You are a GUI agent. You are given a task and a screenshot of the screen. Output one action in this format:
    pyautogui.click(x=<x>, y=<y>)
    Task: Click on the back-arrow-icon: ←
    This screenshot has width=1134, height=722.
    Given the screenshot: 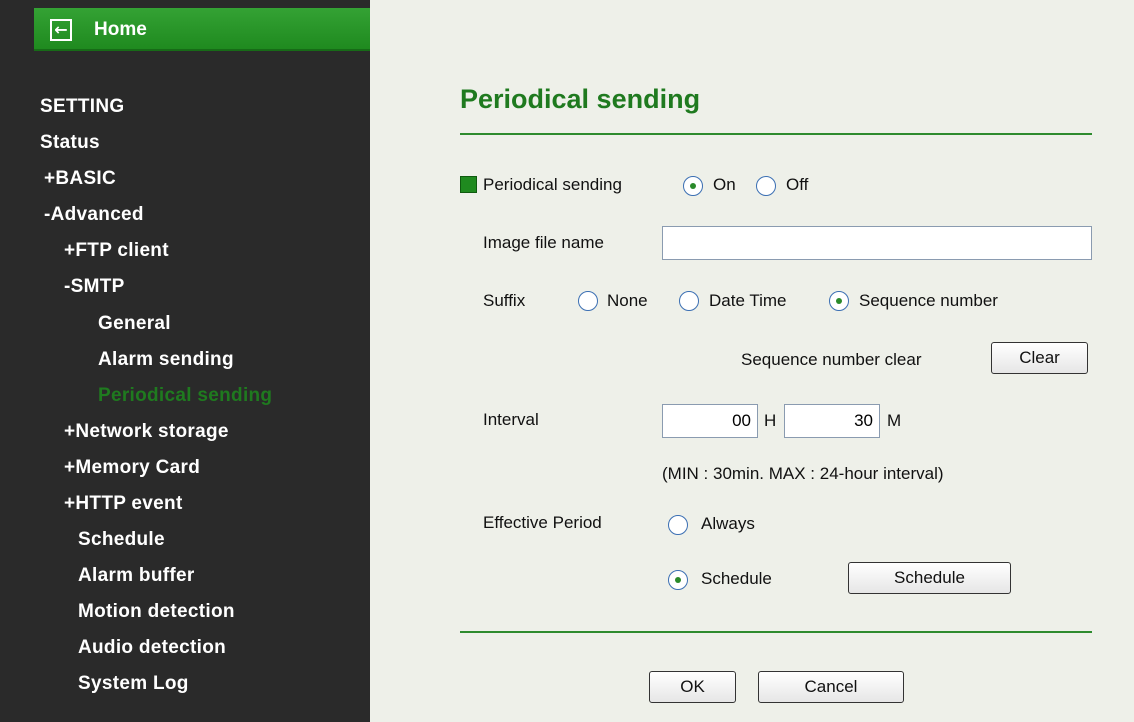 What is the action you would take?
    pyautogui.click(x=61, y=30)
    